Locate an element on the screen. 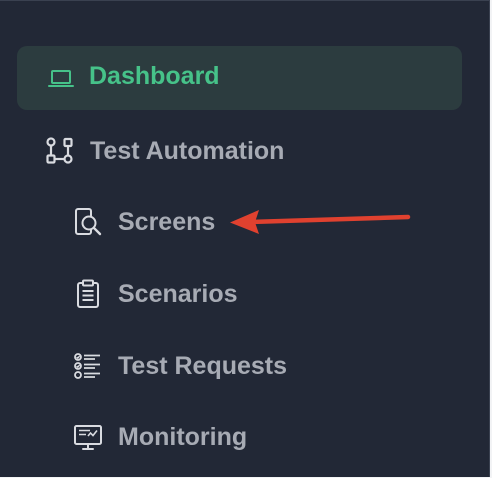 The width and height of the screenshot is (492, 478). sidebar-item-dashboard: Dashboard is located at coordinates (239, 78).